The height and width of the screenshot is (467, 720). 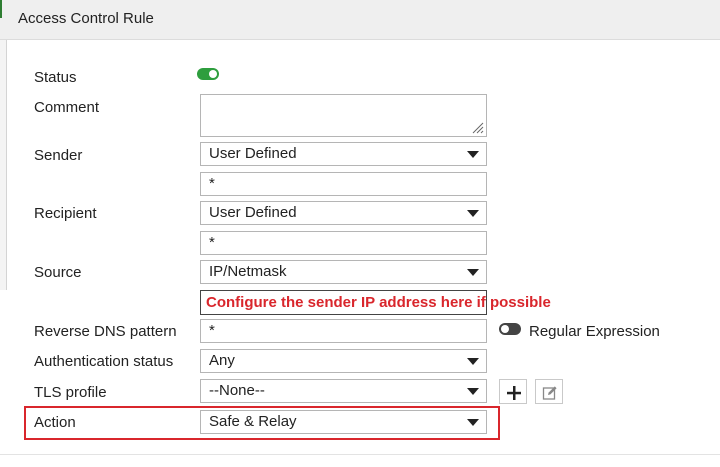 I want to click on sender-select: User Defined, so click(x=343, y=154).